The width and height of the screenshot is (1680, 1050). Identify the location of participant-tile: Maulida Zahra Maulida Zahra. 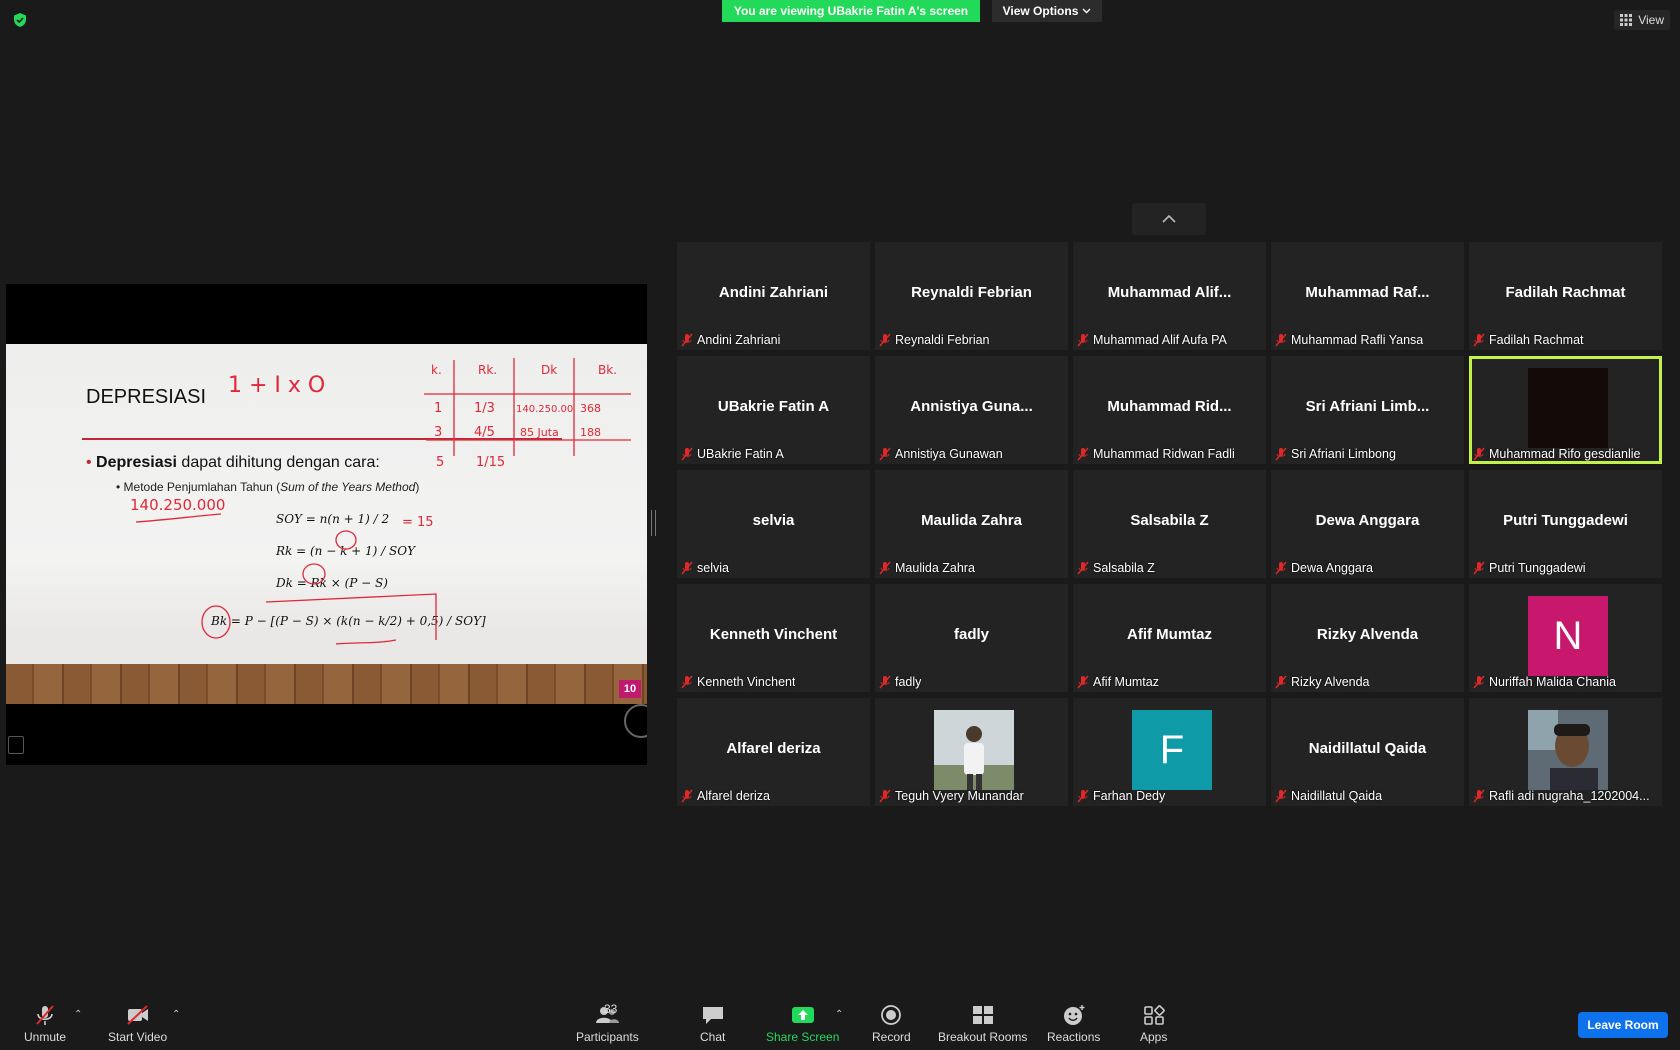
(971, 524).